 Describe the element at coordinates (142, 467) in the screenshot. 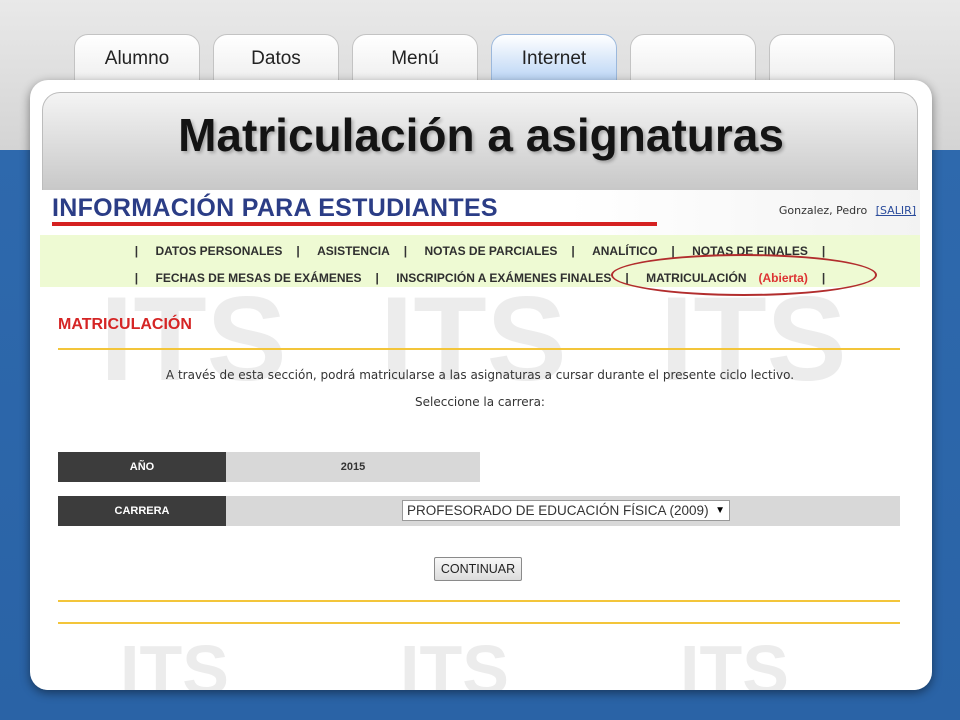

I see `year-label: AÑO` at that location.